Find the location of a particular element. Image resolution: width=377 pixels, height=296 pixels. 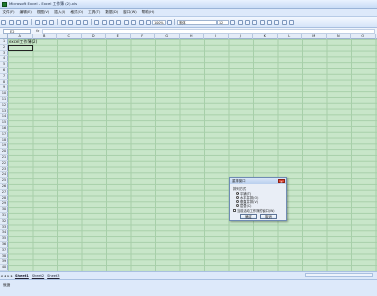

menu-edit: 编辑(E) is located at coordinates (25, 12).